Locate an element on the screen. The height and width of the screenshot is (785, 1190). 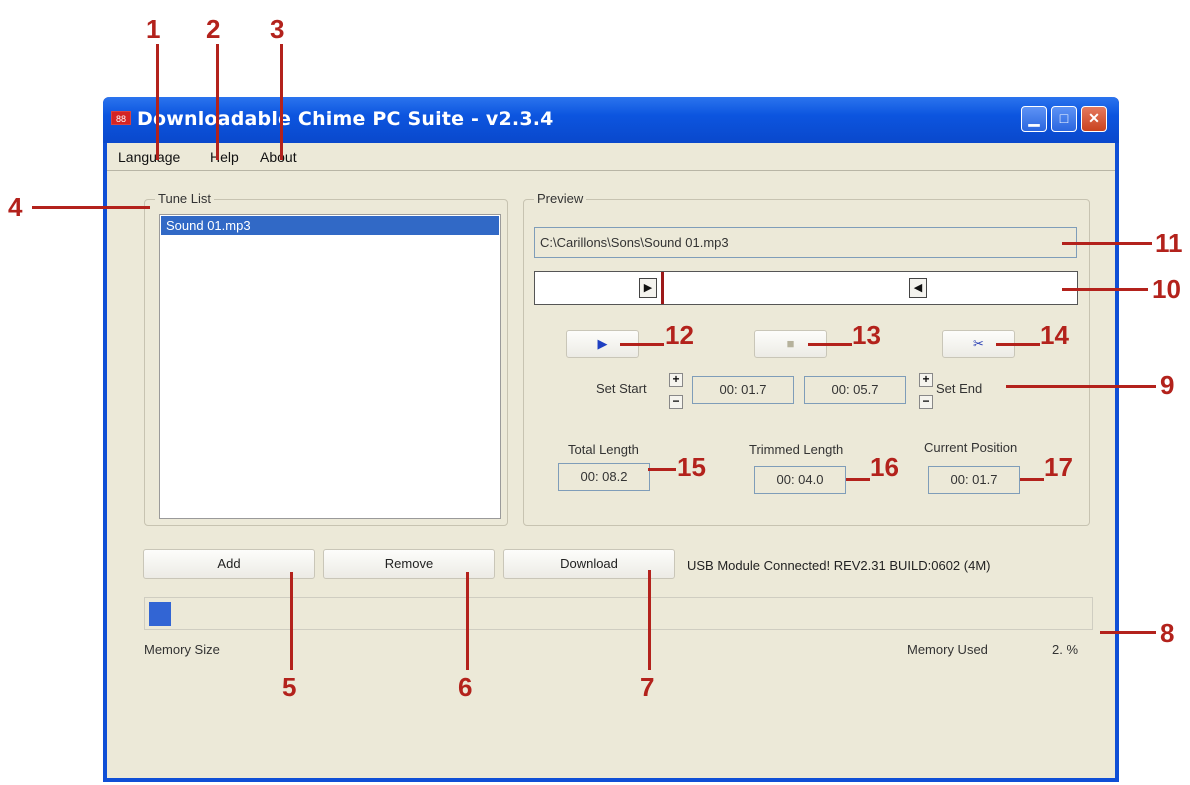
menu-bar: Language Help About is located at coordinates (611, 157).